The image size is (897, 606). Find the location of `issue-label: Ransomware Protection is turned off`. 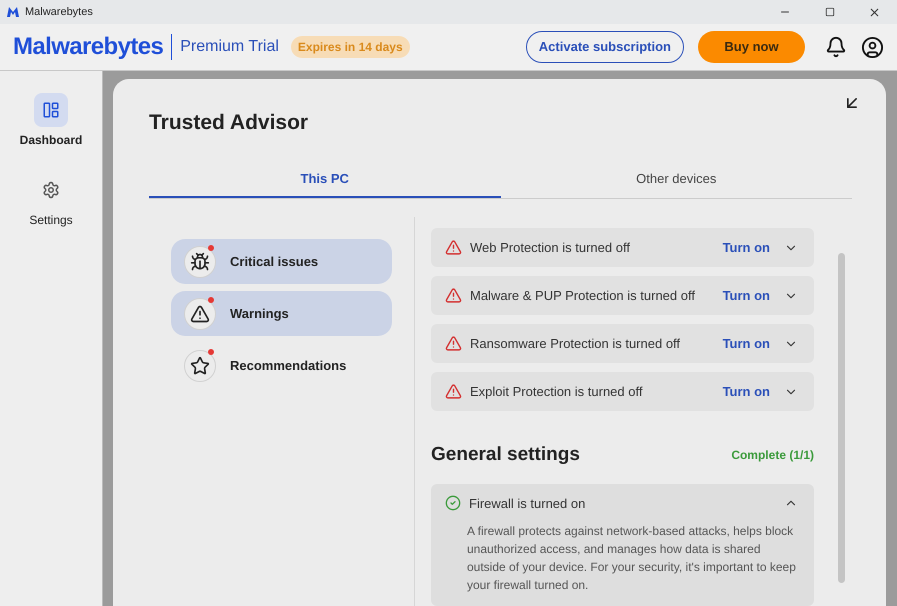

issue-label: Ransomware Protection is turned off is located at coordinates (575, 343).